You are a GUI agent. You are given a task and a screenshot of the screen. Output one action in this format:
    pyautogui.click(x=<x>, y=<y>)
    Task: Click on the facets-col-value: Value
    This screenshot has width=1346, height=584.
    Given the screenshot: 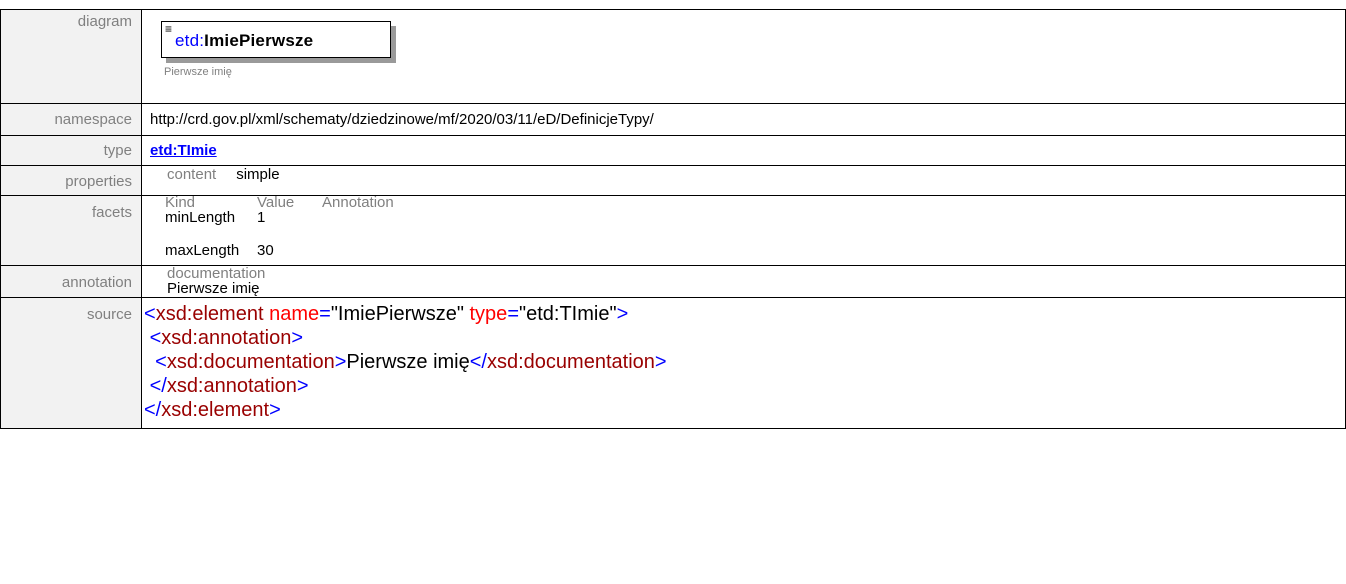 What is the action you would take?
    pyautogui.click(x=276, y=202)
    